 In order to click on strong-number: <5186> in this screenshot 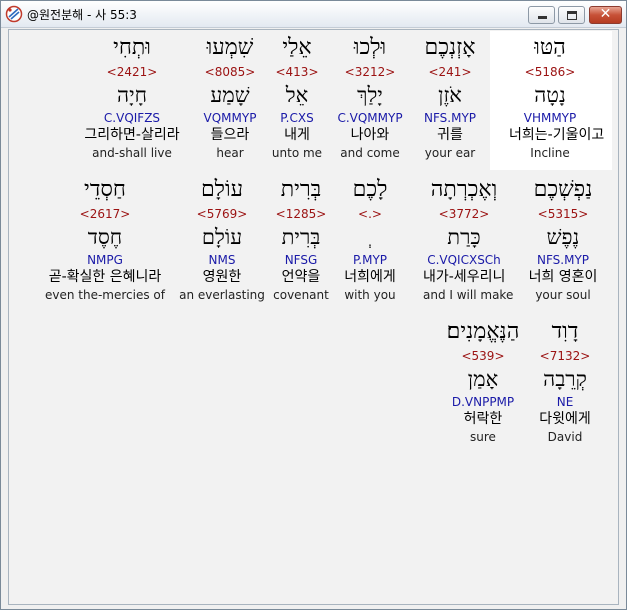, I will do `click(550, 72)`.